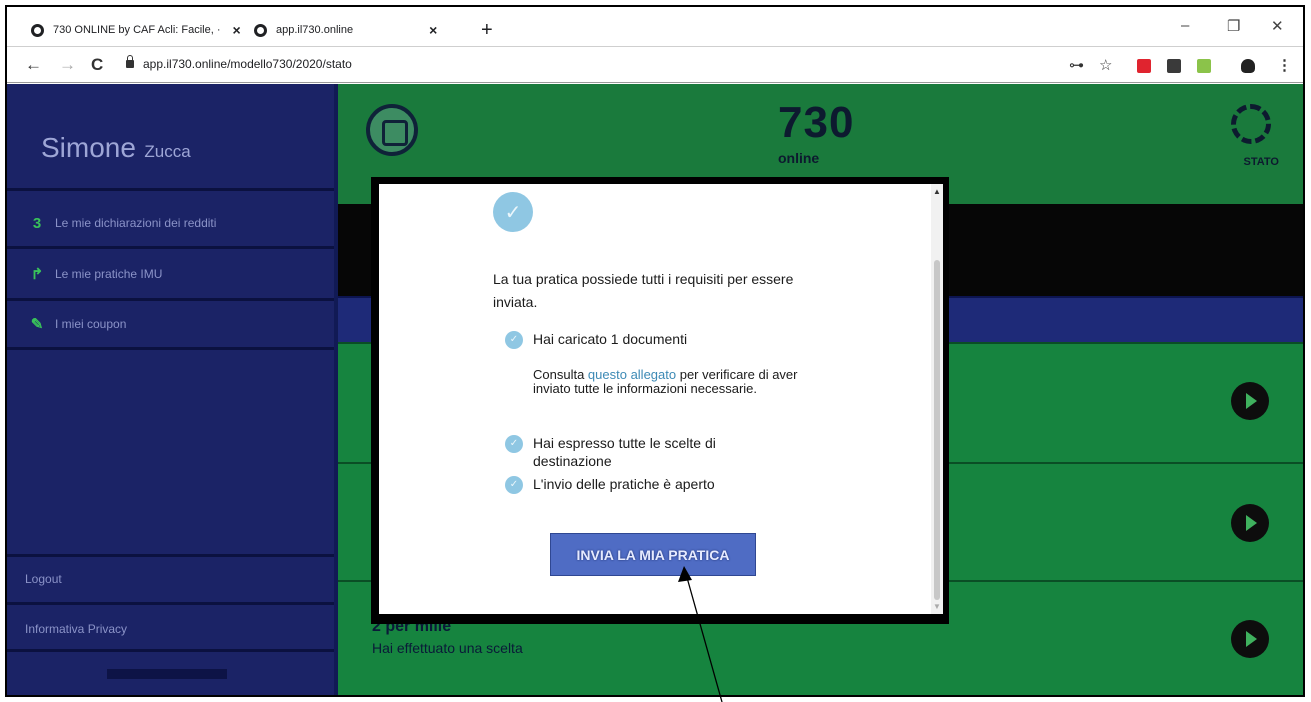 This screenshot has height=702, width=1311. I want to click on requirement-documents: ✓ Hai caricato 1 documenti, so click(655, 339).